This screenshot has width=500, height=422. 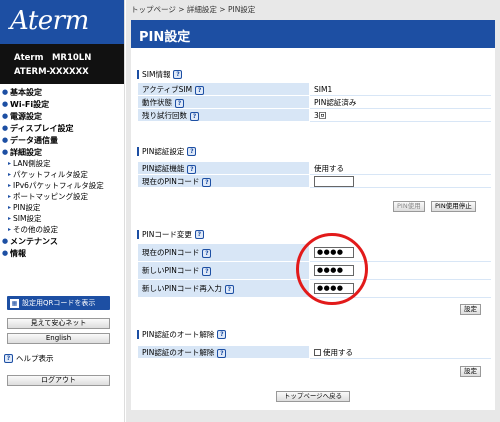 I want to click on submenu-label: PIN設定, so click(x=27, y=207).